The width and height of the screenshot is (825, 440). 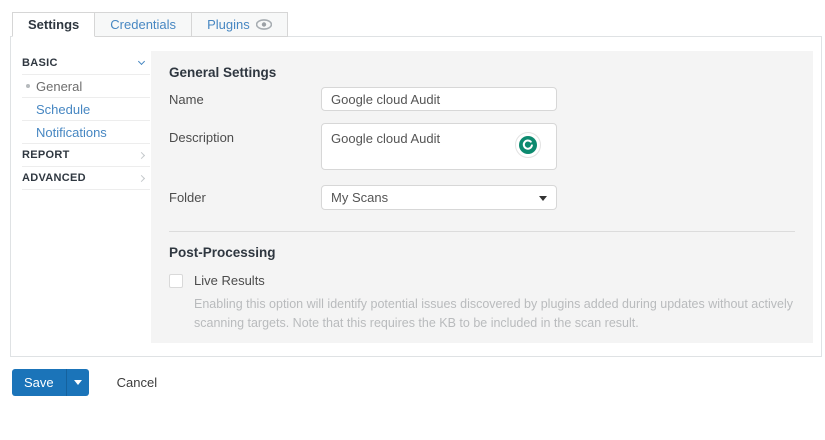 I want to click on save-split-button: Save, so click(x=50, y=382).